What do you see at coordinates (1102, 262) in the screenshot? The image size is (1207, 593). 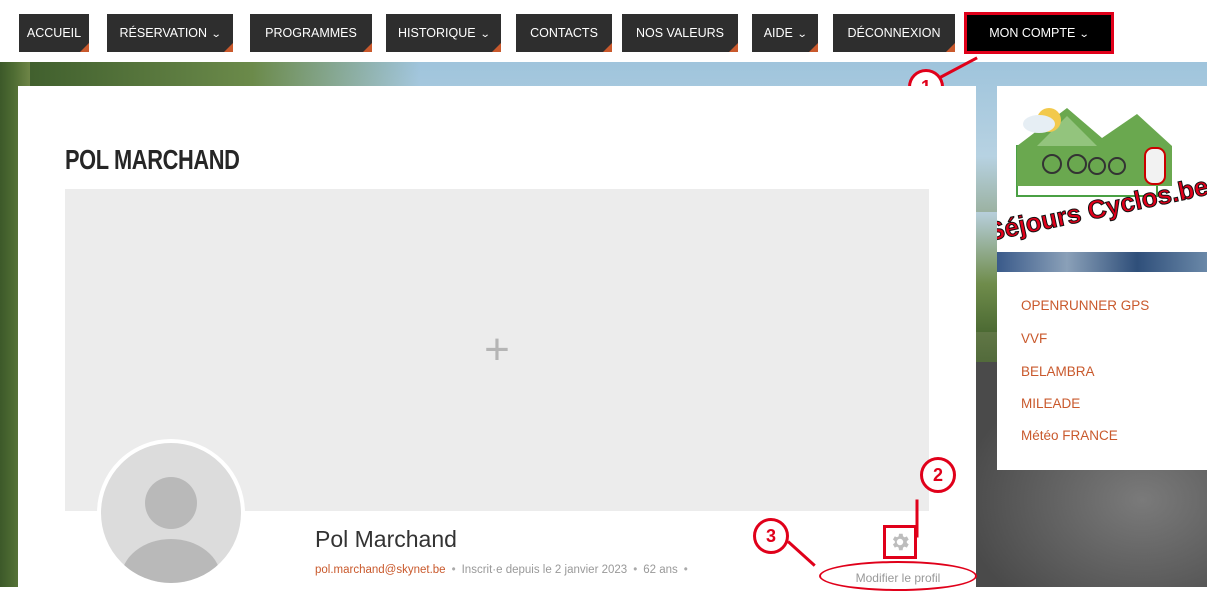 I see `cyclists-banner` at bounding box center [1102, 262].